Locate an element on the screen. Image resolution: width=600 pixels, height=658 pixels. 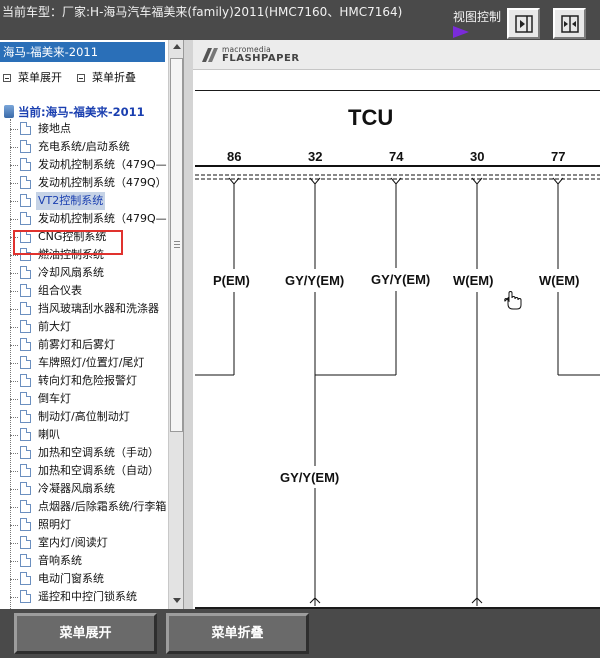
tree-item: 遥控和中控门锁系统 is located at coordinates (90, 597).